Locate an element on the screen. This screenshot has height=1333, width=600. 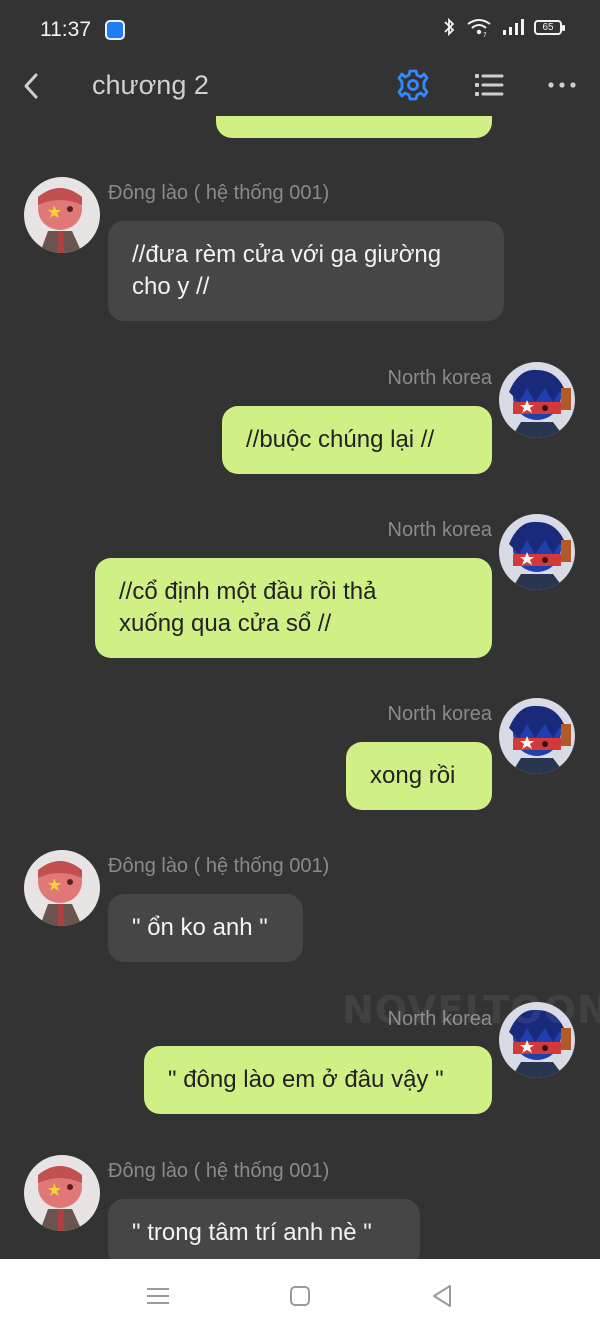
signal-icon is located at coordinates (513, 27).